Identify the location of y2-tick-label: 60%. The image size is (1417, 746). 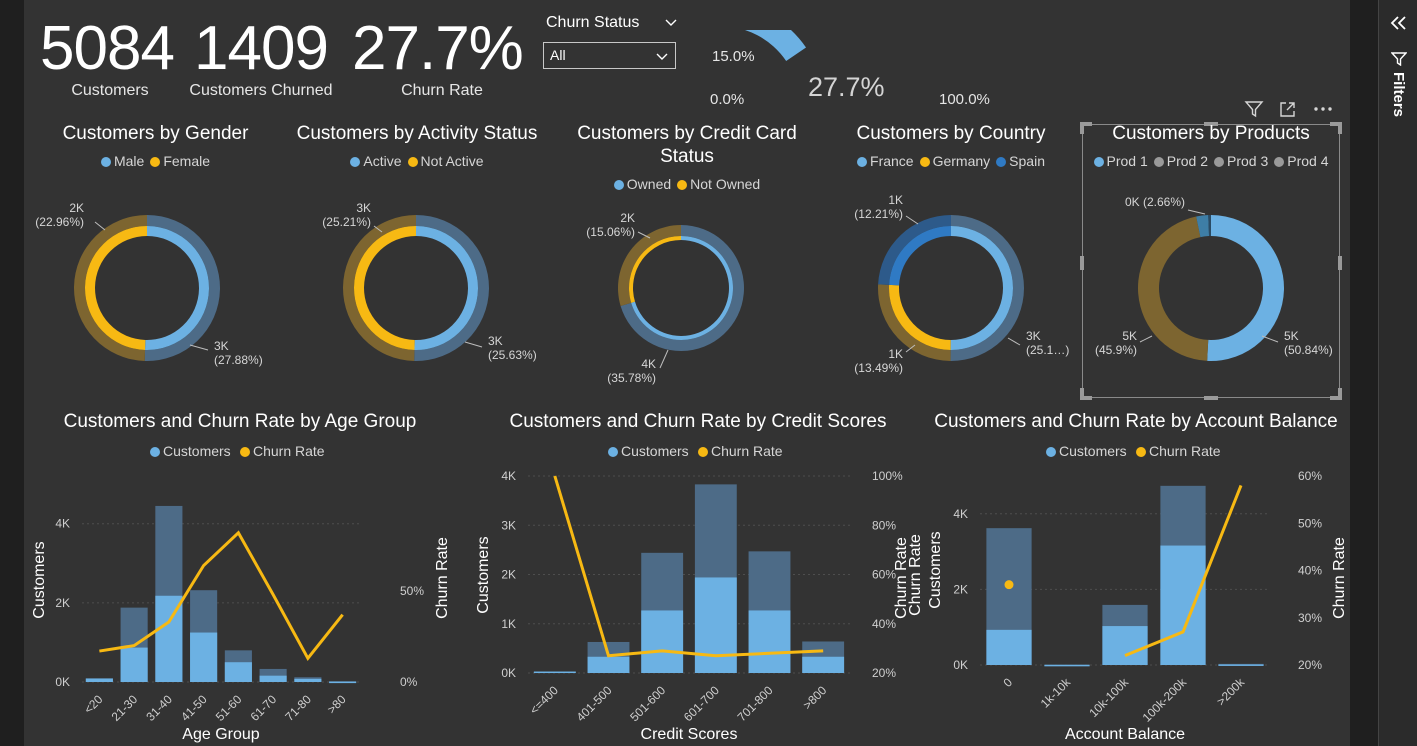
(1310, 476).